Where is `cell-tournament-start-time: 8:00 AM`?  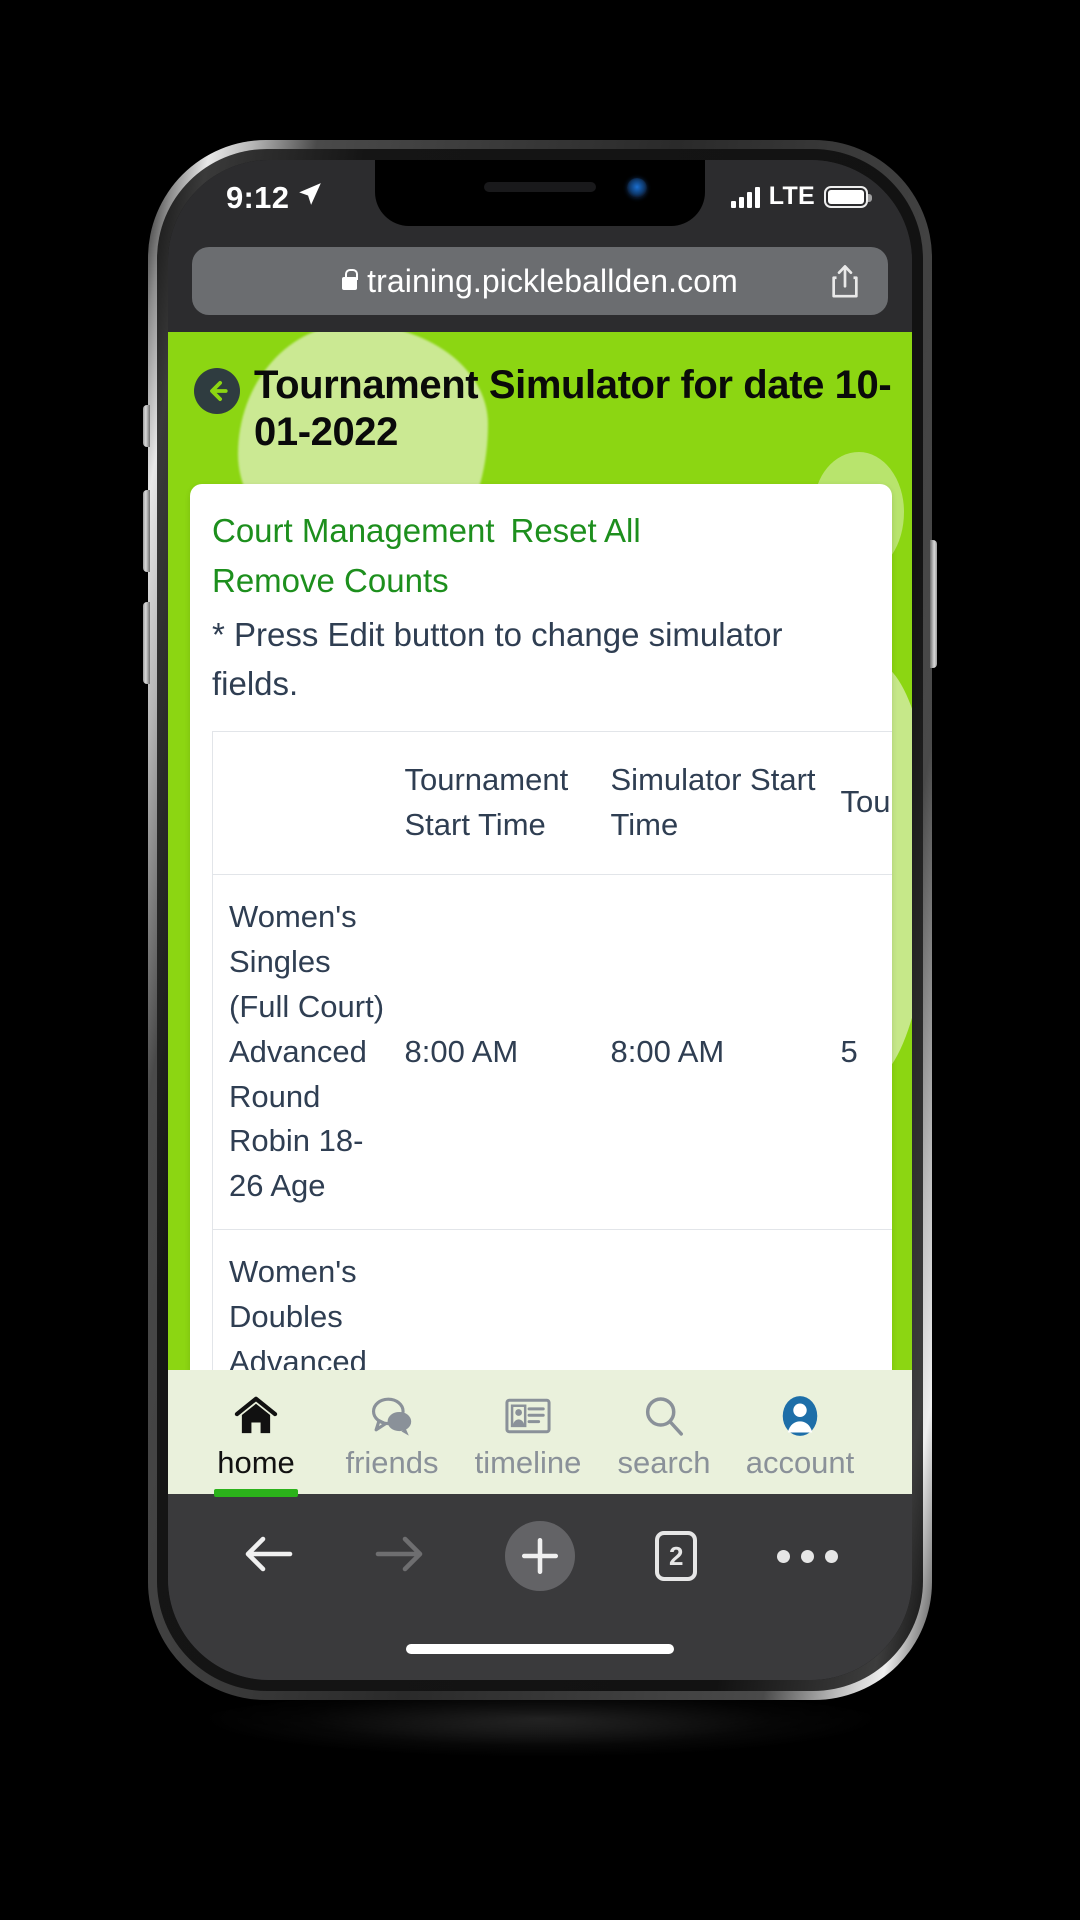 cell-tournament-start-time: 8:00 AM is located at coordinates (491, 1051).